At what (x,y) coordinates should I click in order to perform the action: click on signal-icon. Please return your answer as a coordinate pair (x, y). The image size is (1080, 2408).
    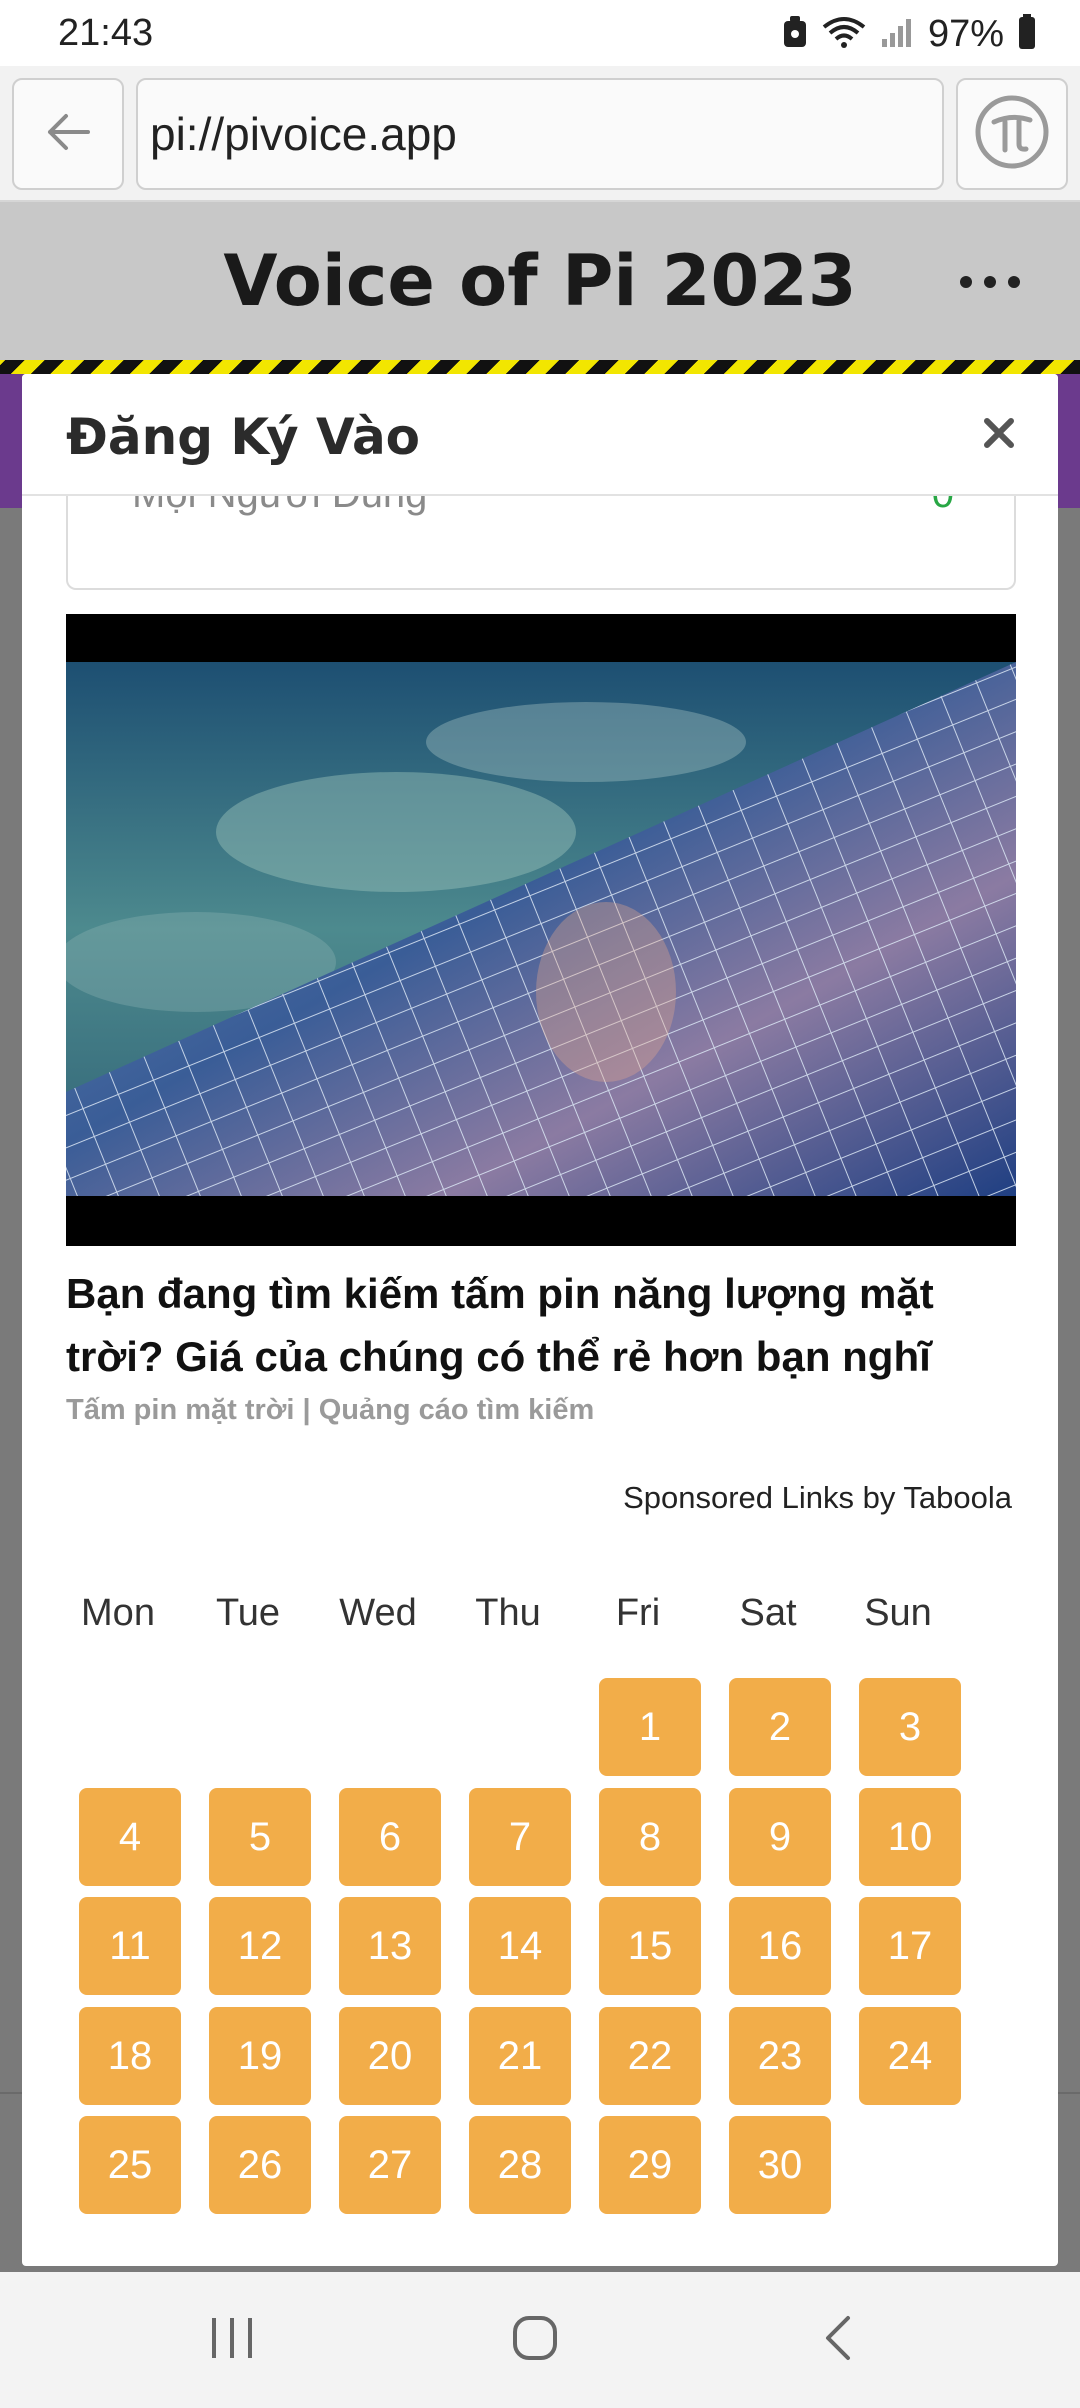
    Looking at the image, I should click on (897, 34).